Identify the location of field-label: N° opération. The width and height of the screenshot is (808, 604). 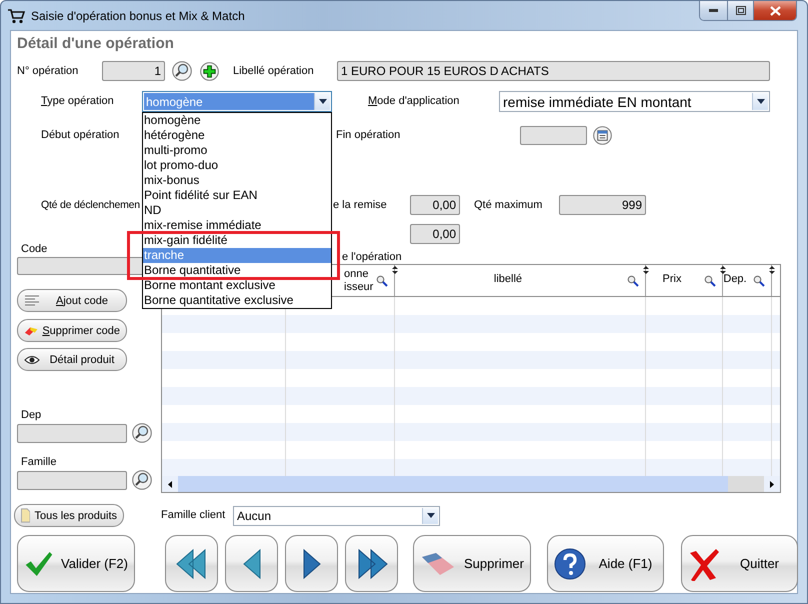
(47, 71).